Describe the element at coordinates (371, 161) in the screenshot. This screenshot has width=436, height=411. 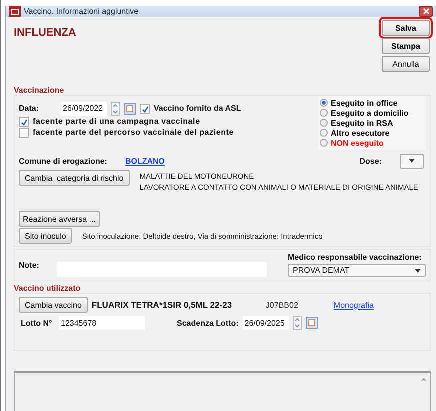
I see `dose-label: Dose:` at that location.